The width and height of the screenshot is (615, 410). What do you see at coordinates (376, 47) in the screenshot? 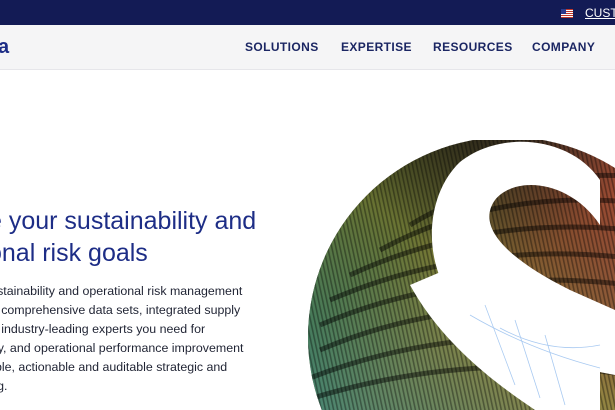
I see `nav-expertise: EXPERTISE` at bounding box center [376, 47].